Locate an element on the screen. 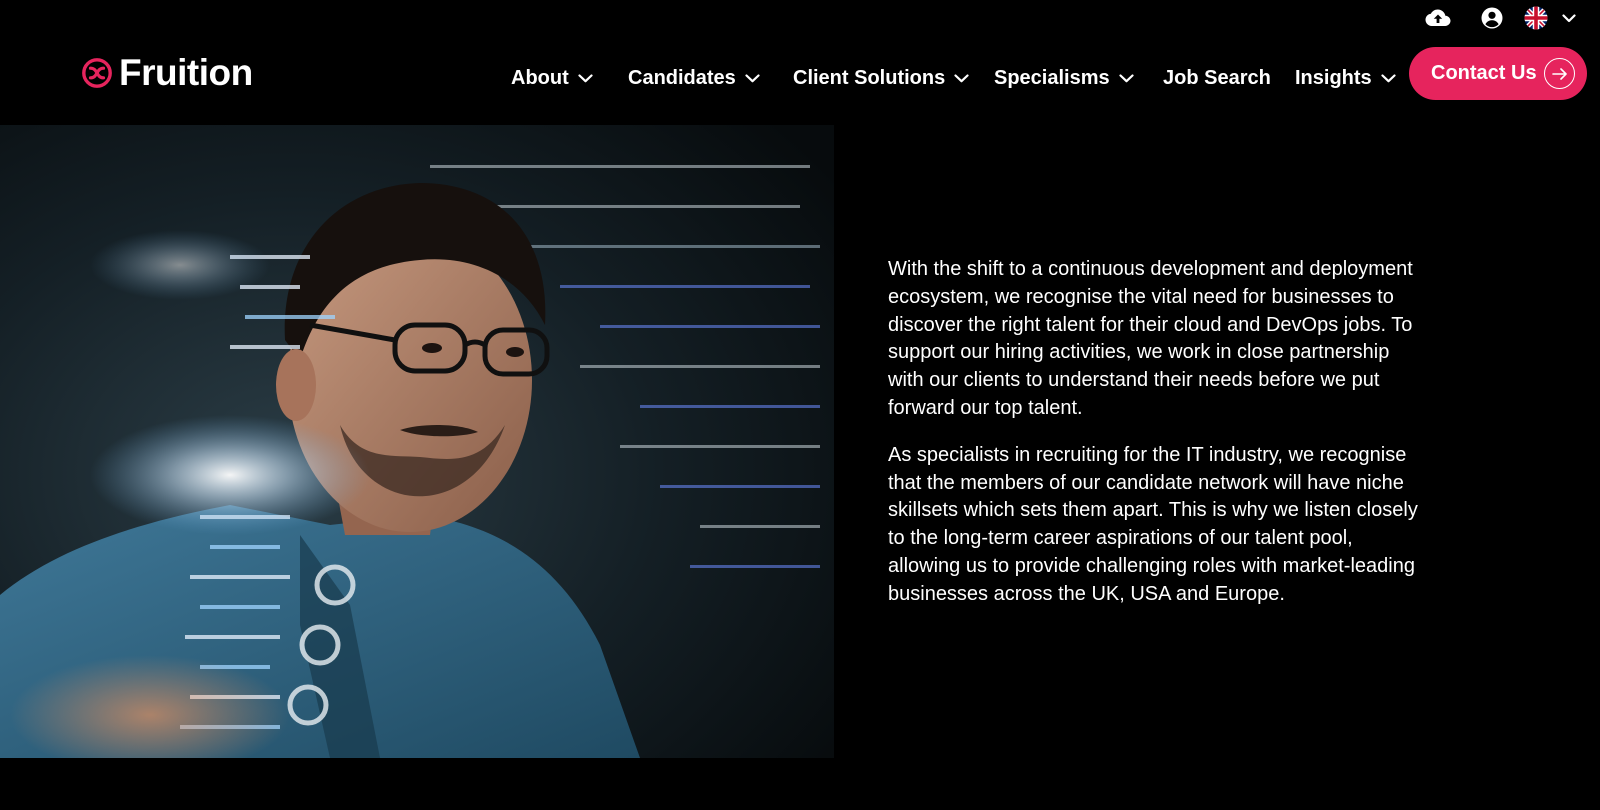 Image resolution: width=1600 pixels, height=810 pixels. nav-item-label: Insights is located at coordinates (1333, 77).